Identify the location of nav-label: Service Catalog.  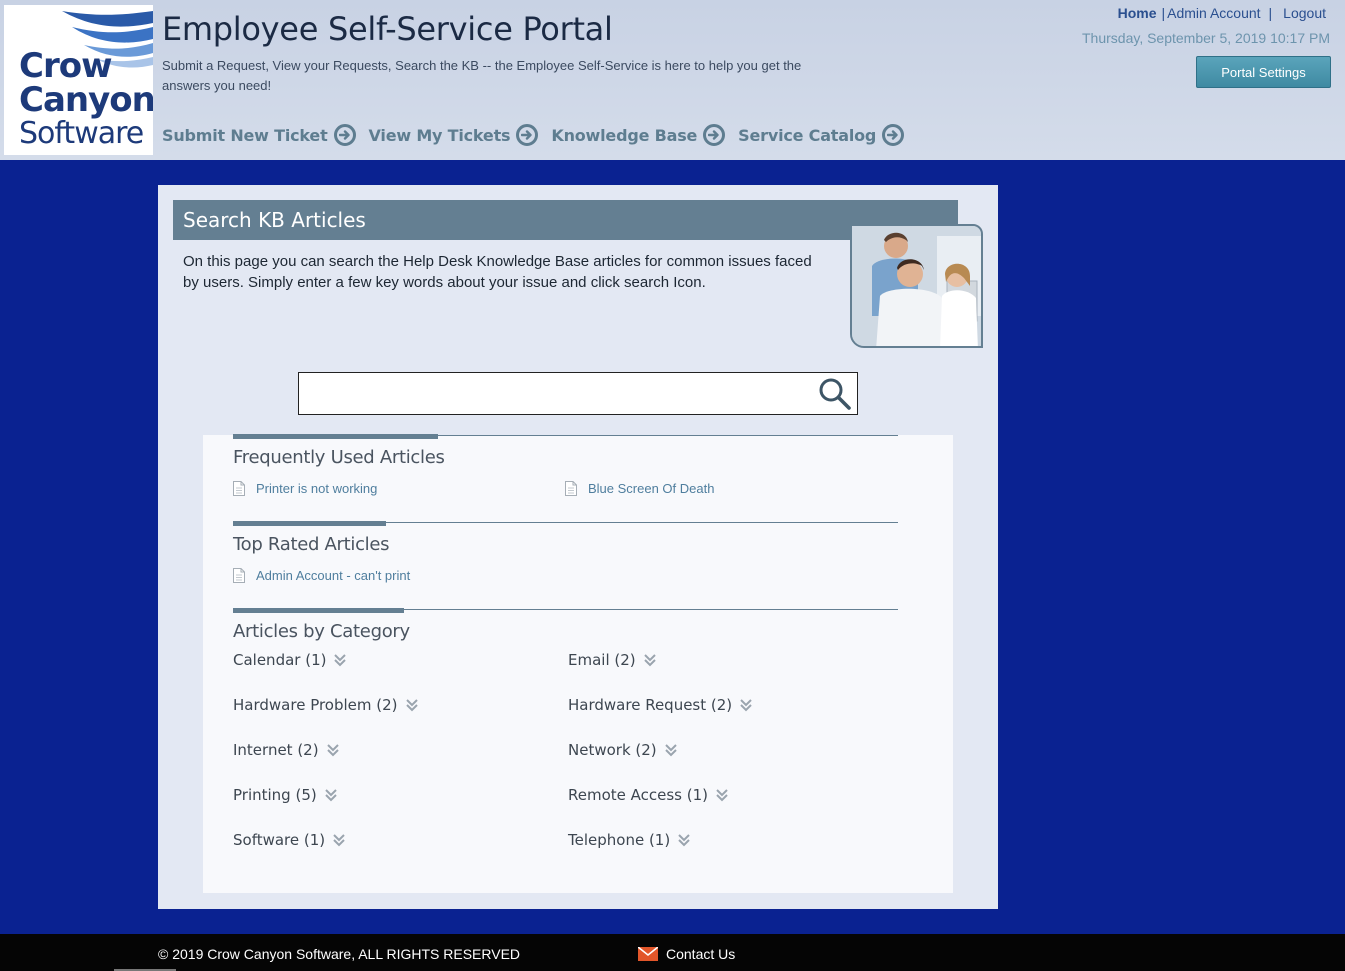
(807, 135).